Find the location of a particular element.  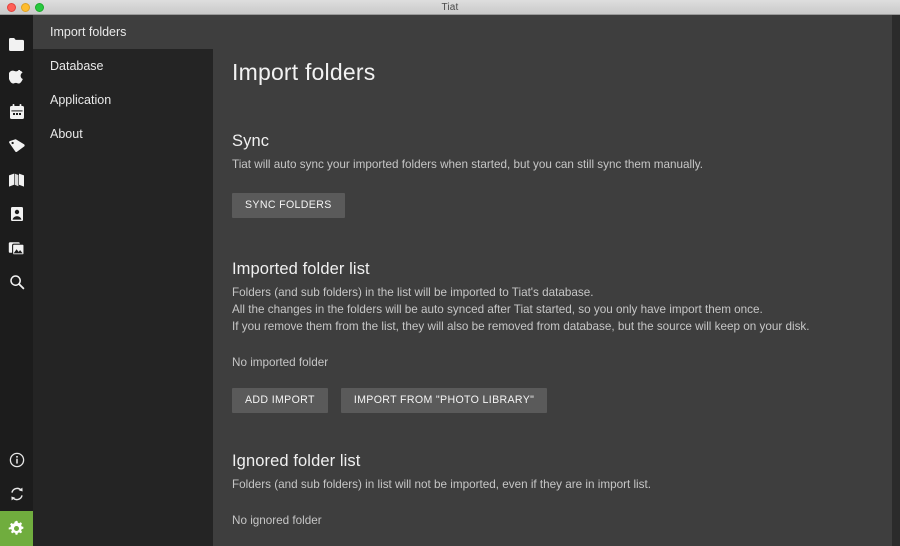

sync-heading: Sync is located at coordinates (251, 141).